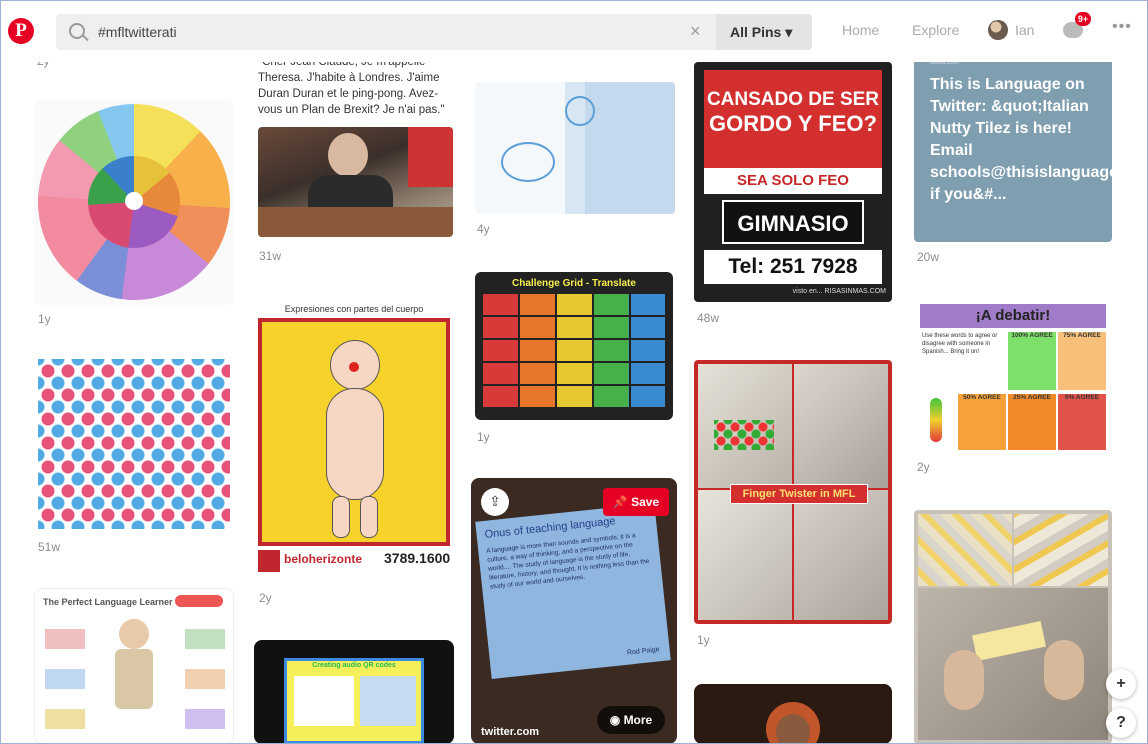 The width and height of the screenshot is (1148, 744). Describe the element at coordinates (574, 283) in the screenshot. I see `grid-title: Challenge Grid - Translate` at that location.